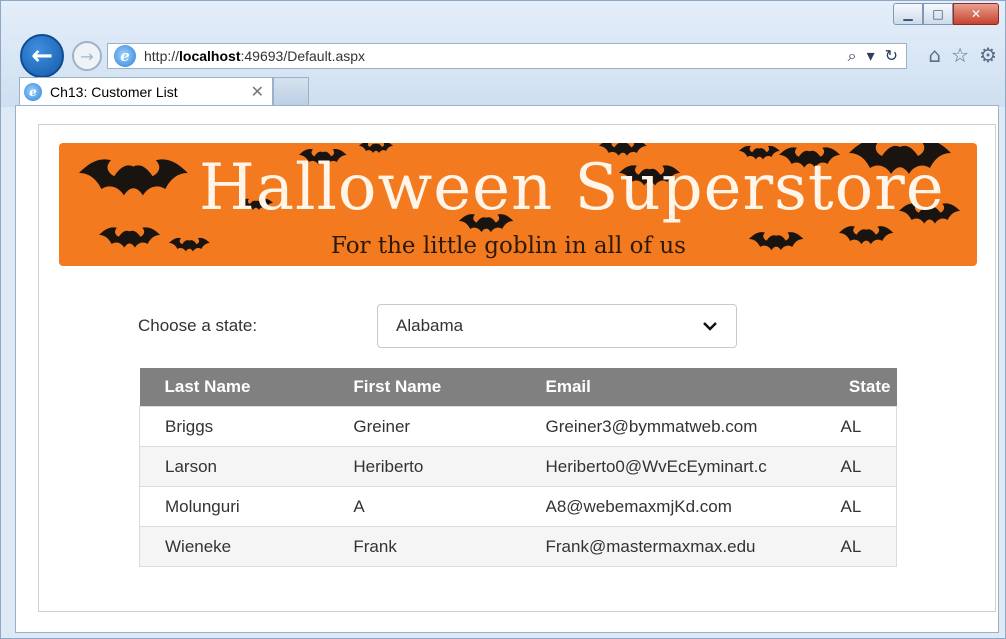  I want to click on dropdown-icon: ▾, so click(871, 56).